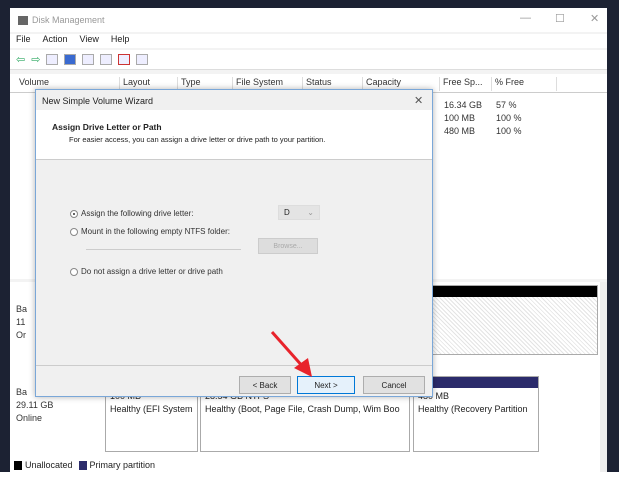  What do you see at coordinates (74, 213) in the screenshot?
I see `radio-selected` at bounding box center [74, 213].